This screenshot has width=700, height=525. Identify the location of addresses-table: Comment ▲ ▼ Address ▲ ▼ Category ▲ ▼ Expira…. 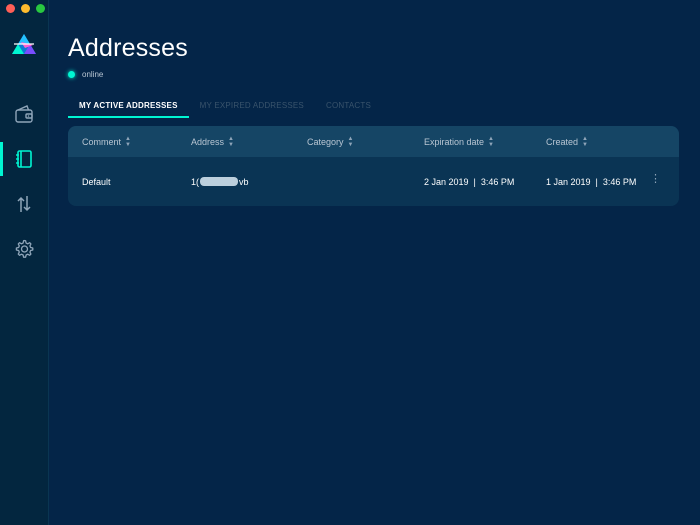
(373, 166).